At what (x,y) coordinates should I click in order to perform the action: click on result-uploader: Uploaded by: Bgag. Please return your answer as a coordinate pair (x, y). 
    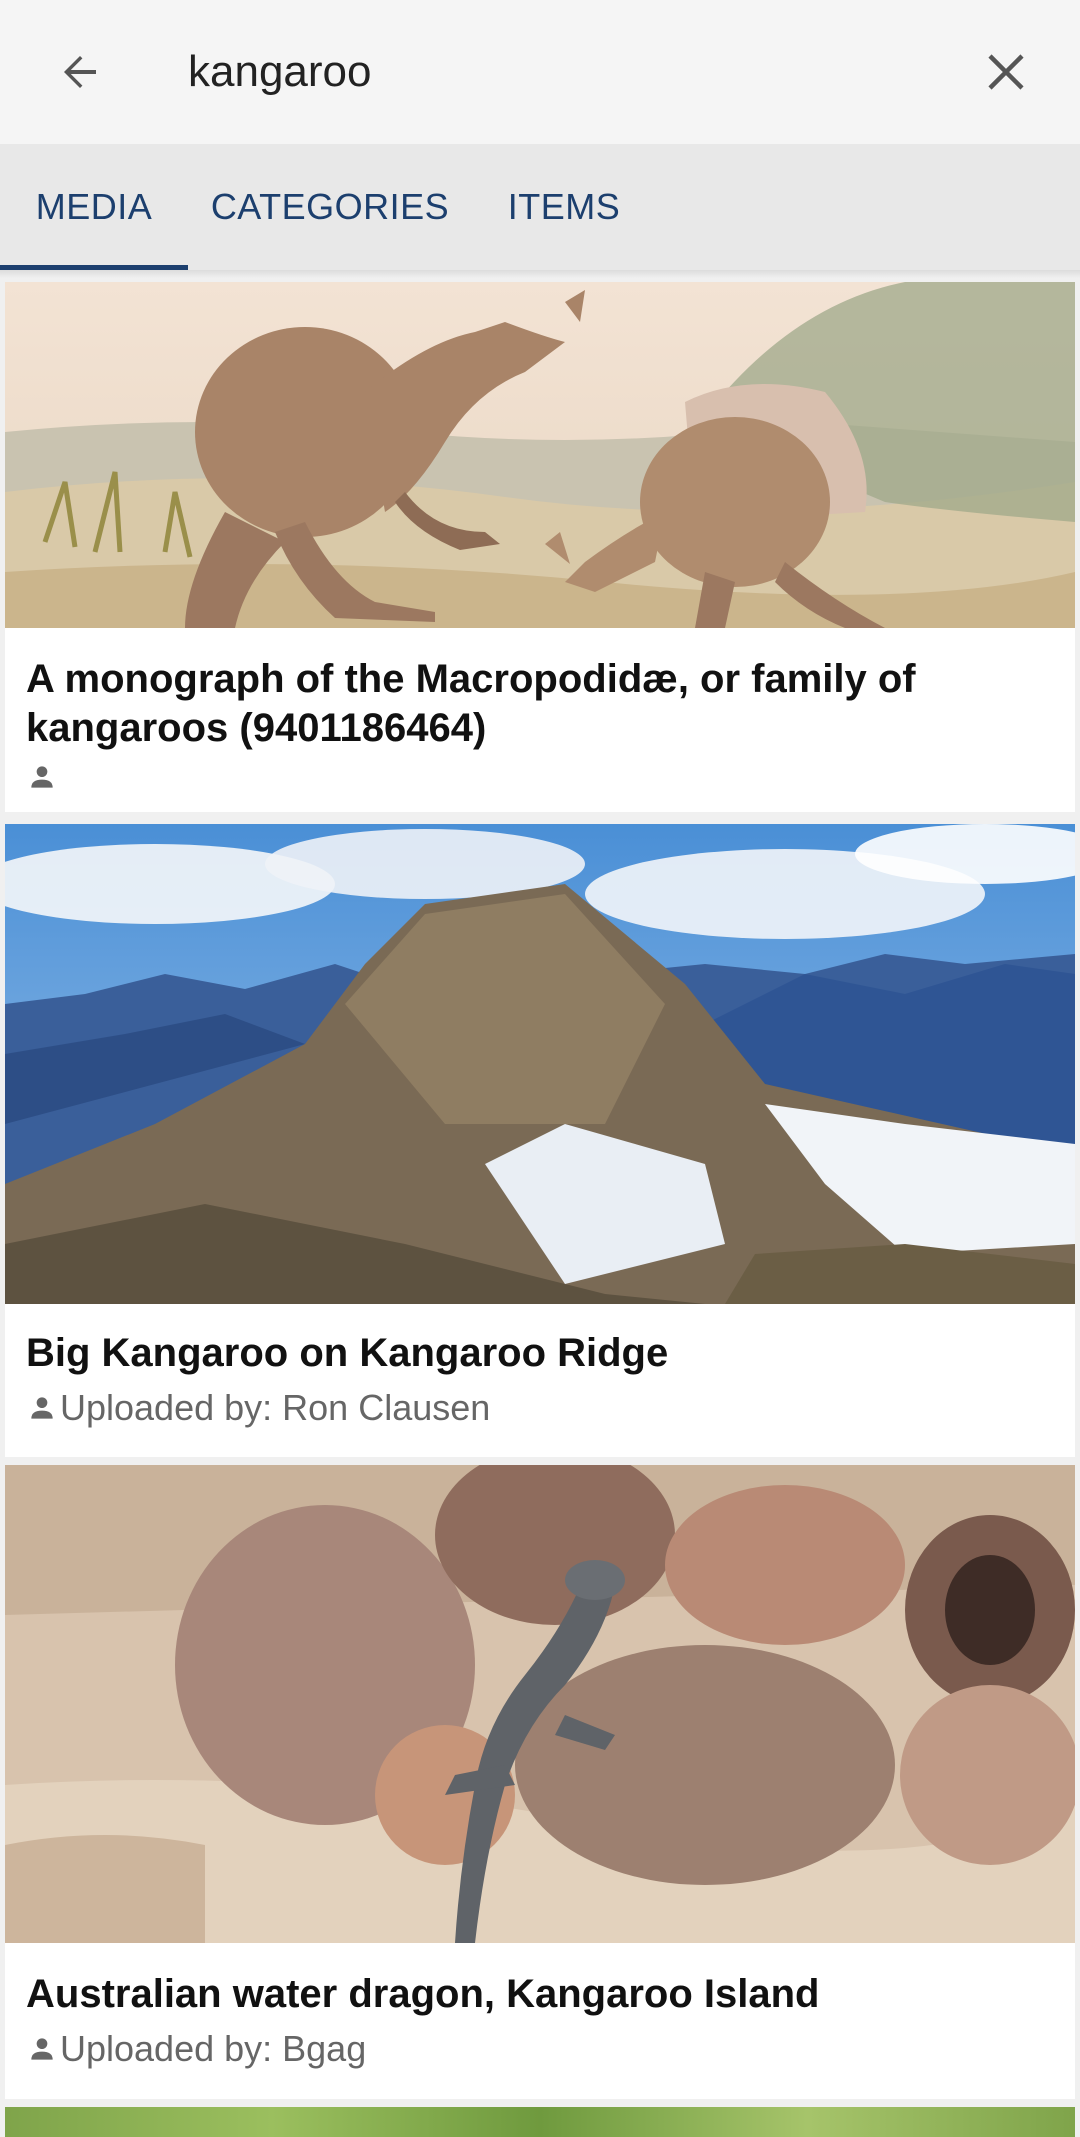
    Looking at the image, I should click on (196, 2048).